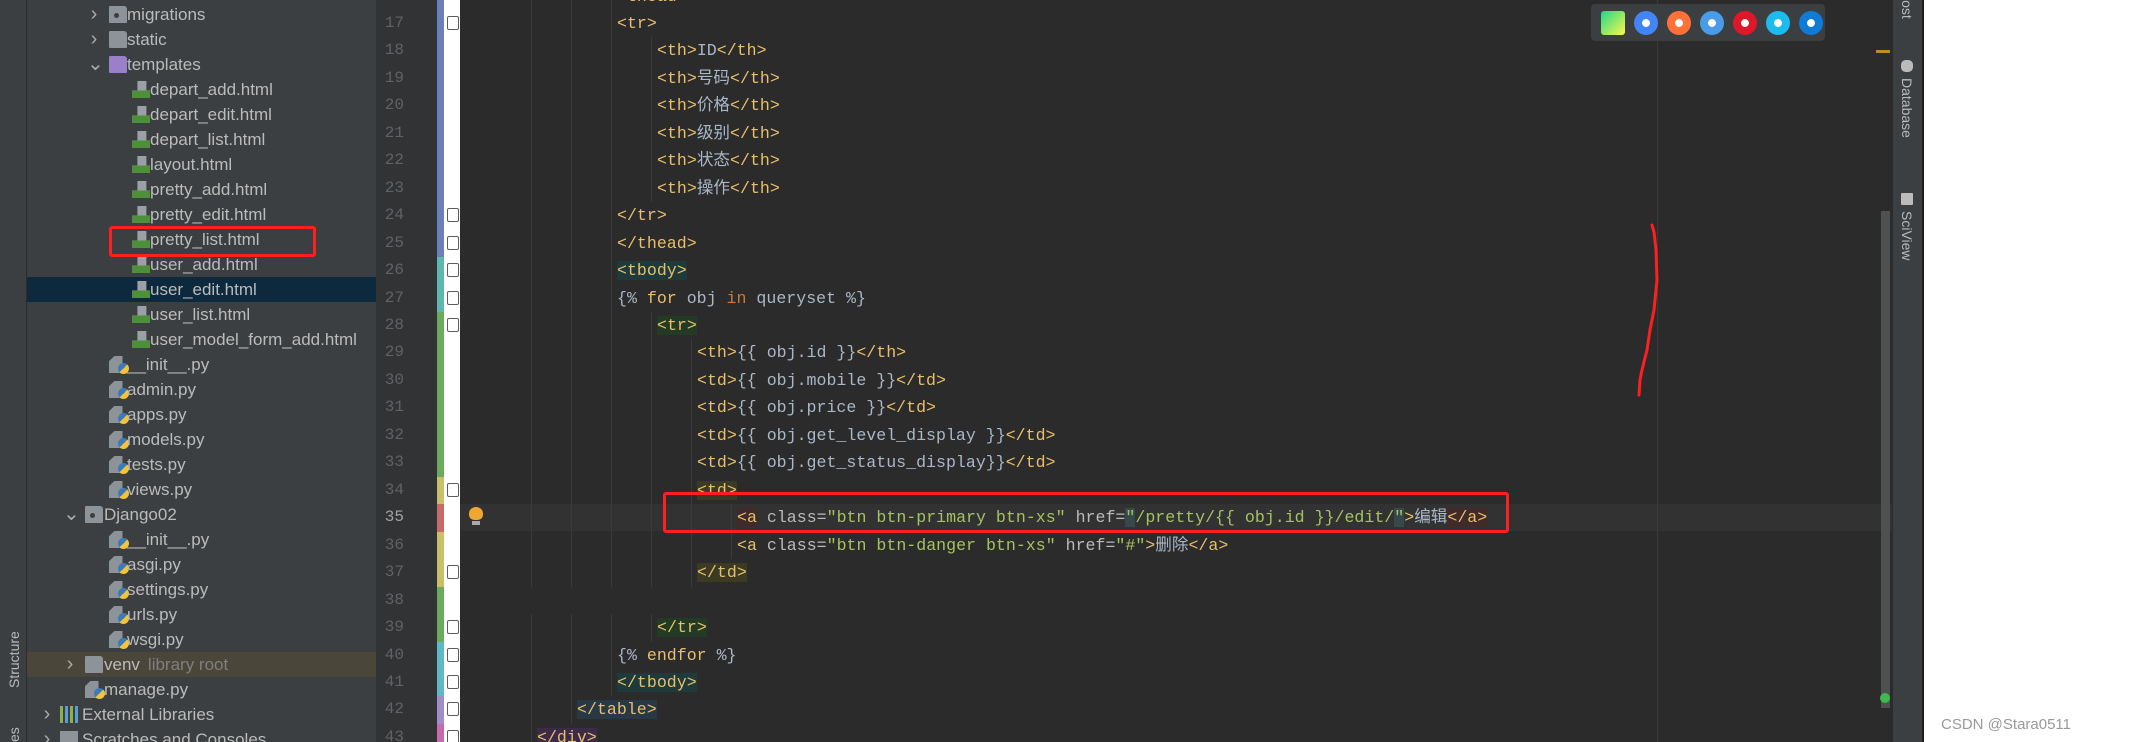  I want to click on code-line: <tbody>, so click(652, 270).